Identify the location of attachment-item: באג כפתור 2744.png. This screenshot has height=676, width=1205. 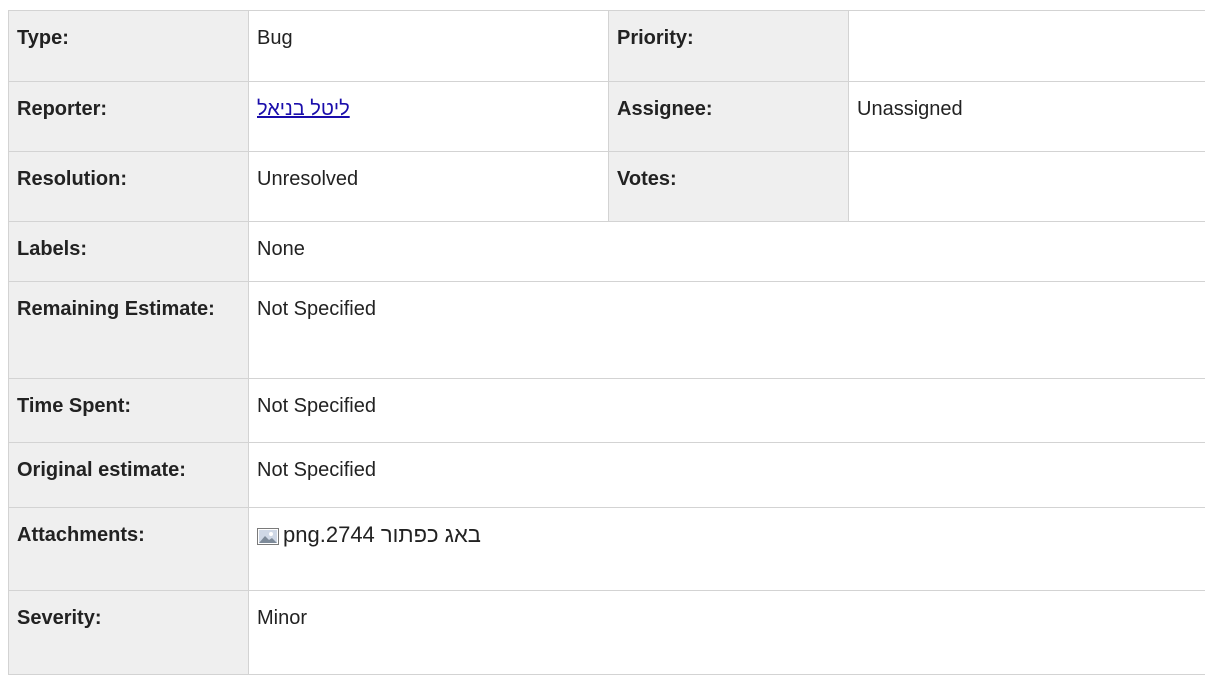
(369, 535).